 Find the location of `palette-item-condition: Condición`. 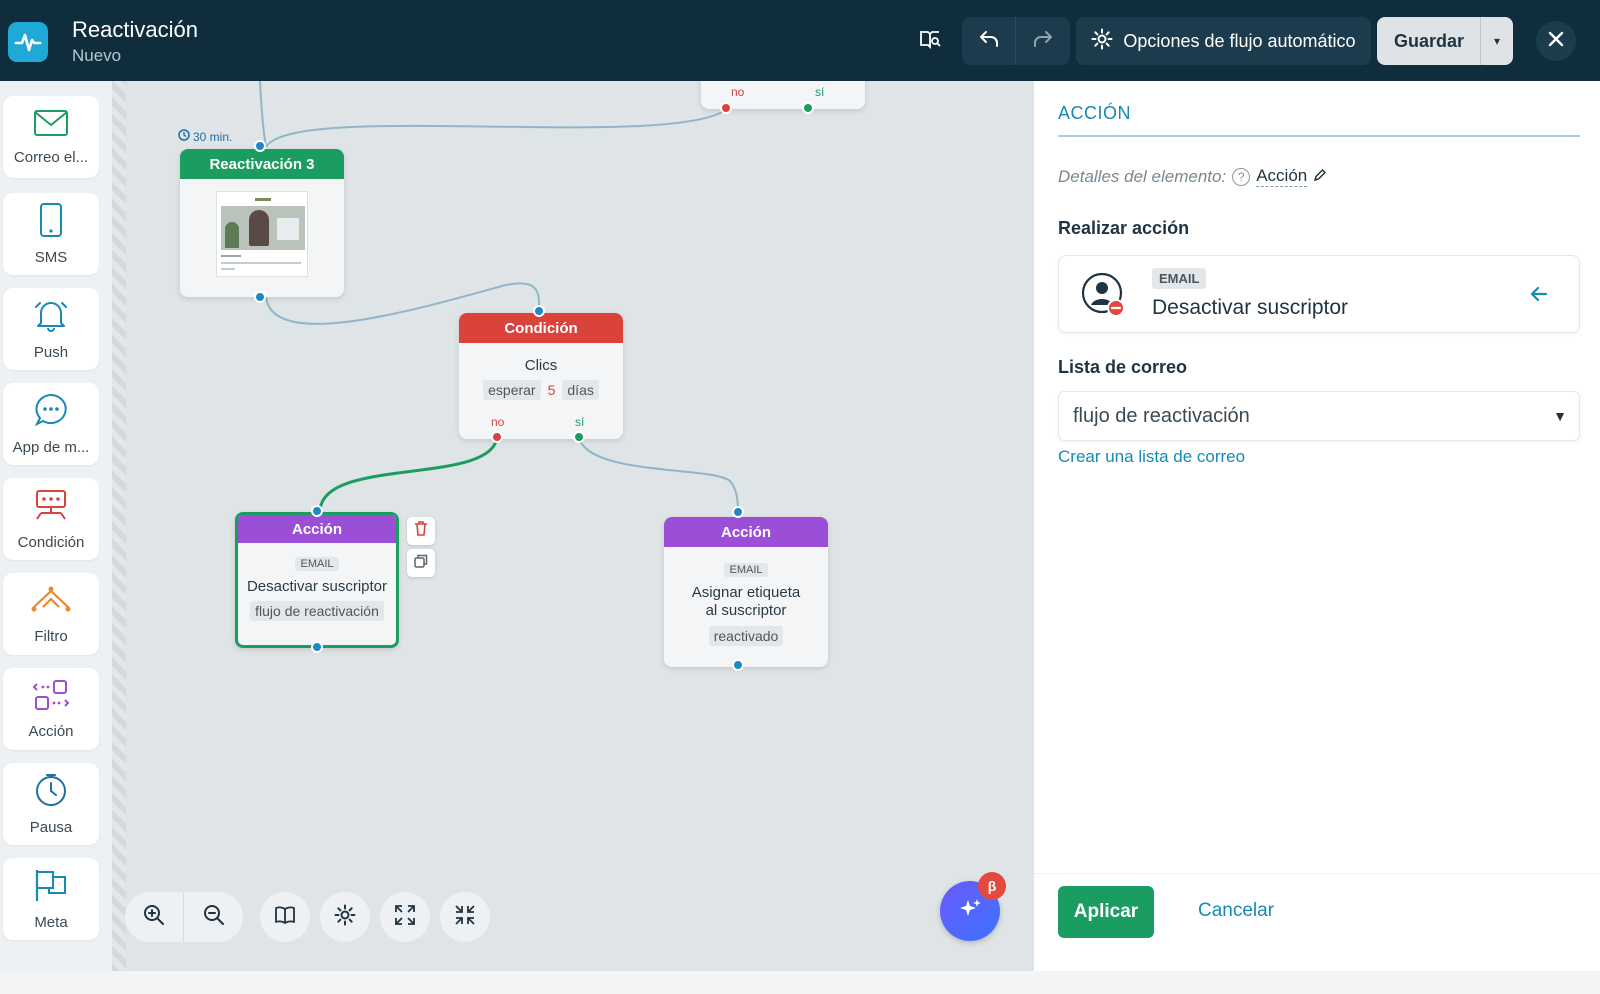

palette-item-condition: Condición is located at coordinates (51, 519).